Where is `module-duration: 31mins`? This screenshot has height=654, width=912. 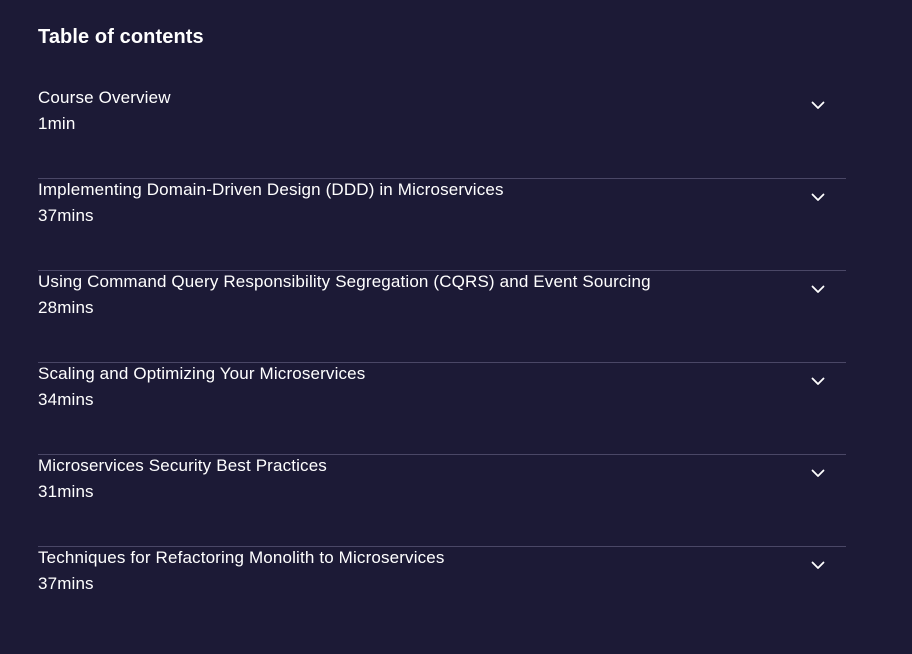 module-duration: 31mins is located at coordinates (66, 491).